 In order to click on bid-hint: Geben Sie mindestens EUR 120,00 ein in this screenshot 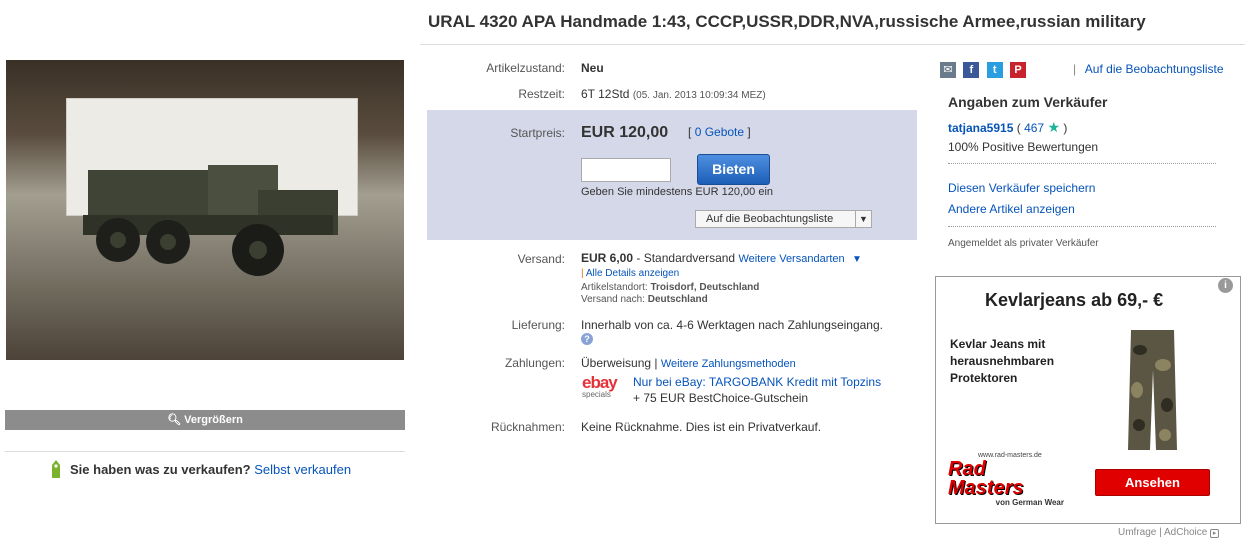, I will do `click(677, 192)`.